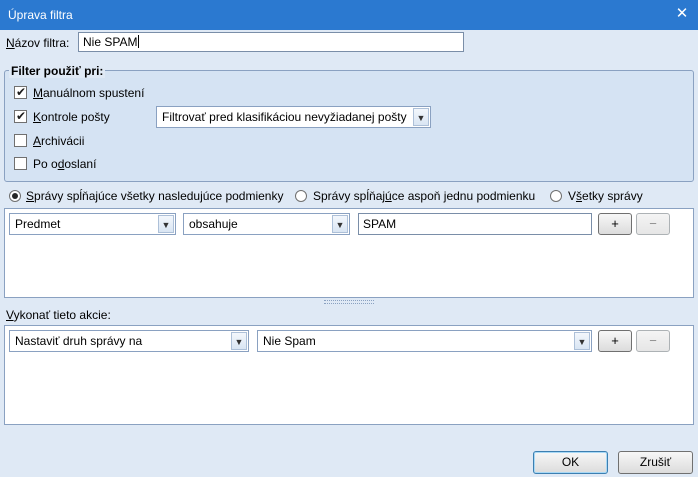 The height and width of the screenshot is (477, 698). Describe the element at coordinates (682, 14) in the screenshot. I see `close-icon: ✕` at that location.